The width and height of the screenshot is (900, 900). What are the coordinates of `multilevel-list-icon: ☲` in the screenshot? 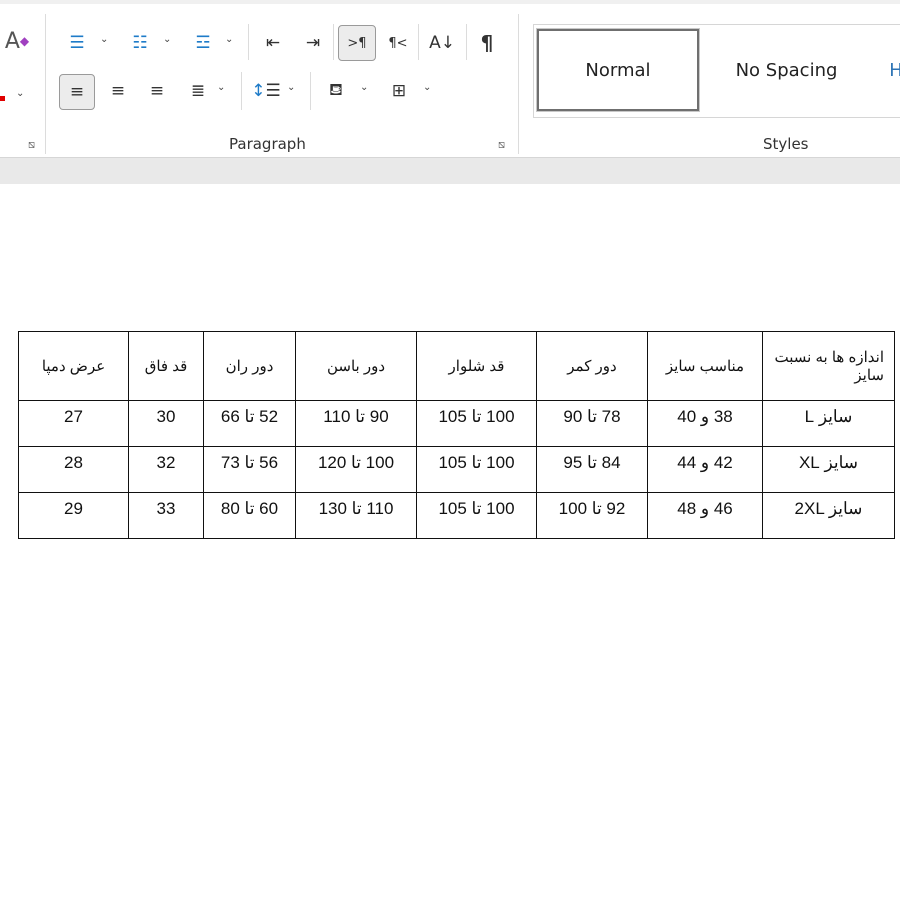 It's located at (203, 43).